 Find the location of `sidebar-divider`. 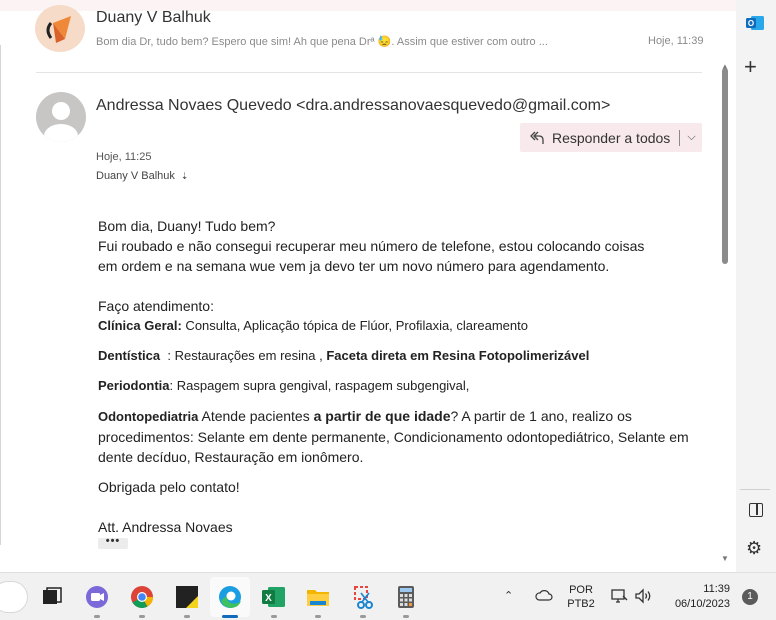

sidebar-divider is located at coordinates (755, 489).